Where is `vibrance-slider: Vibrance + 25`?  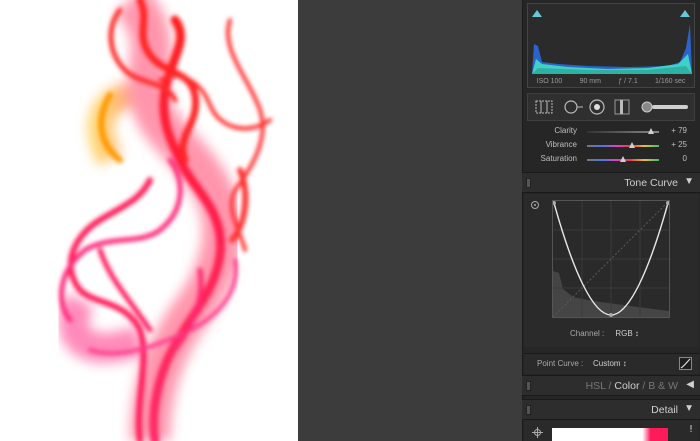
vibrance-slider: Vibrance + 25 is located at coordinates (611, 146).